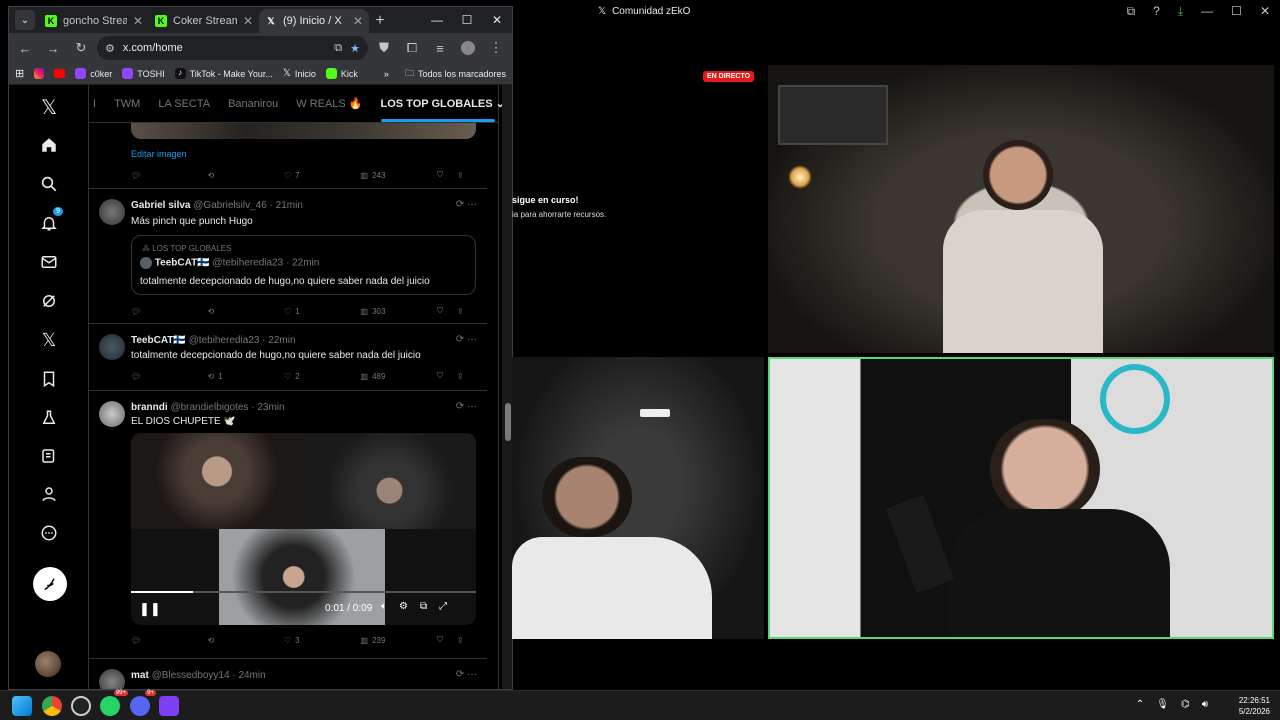 This screenshot has height=720, width=1280. Describe the element at coordinates (322, 640) in the screenshot. I see `like-icon: ♡ 3` at that location.